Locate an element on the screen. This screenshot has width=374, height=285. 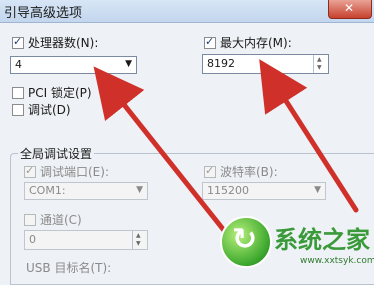
watermark: ↻ 系统之家 www.xxtsyk.com is located at coordinates (294, 242).